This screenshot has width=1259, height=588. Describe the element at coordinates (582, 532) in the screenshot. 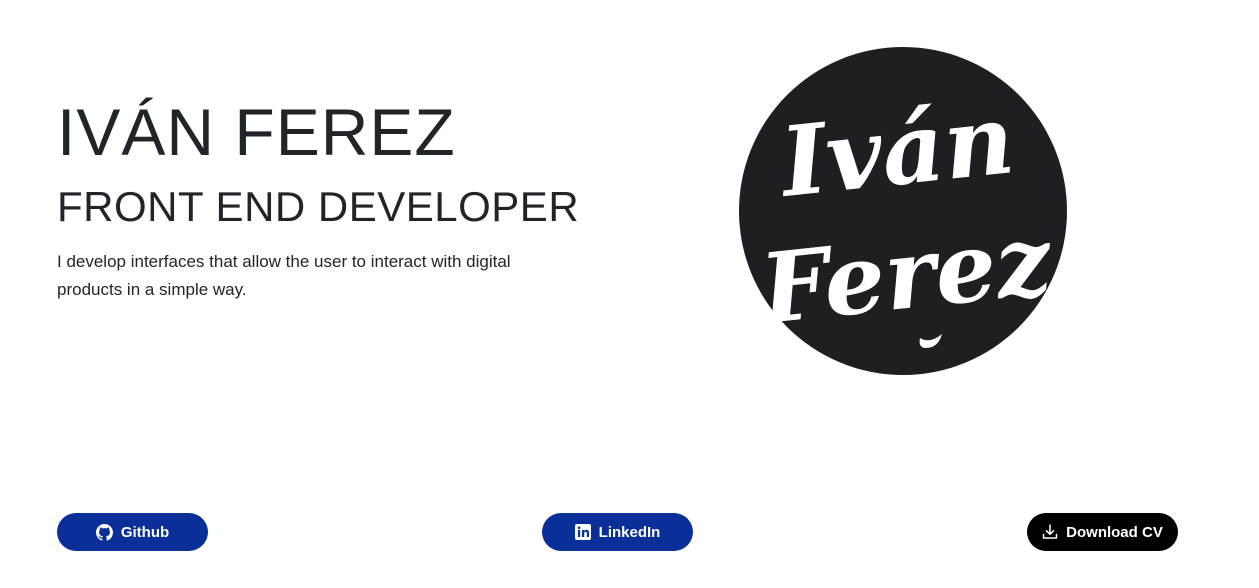

I see `linkedin-icon` at that location.